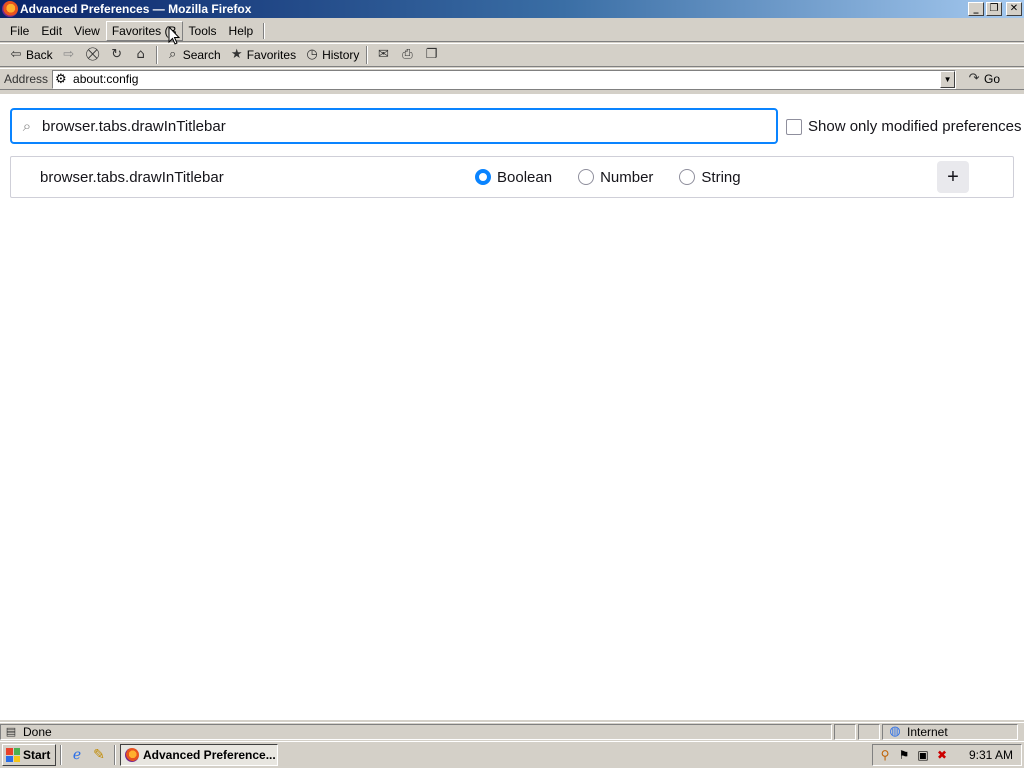 This screenshot has width=1024, height=768. I want to click on preference-search-input, so click(402, 126).